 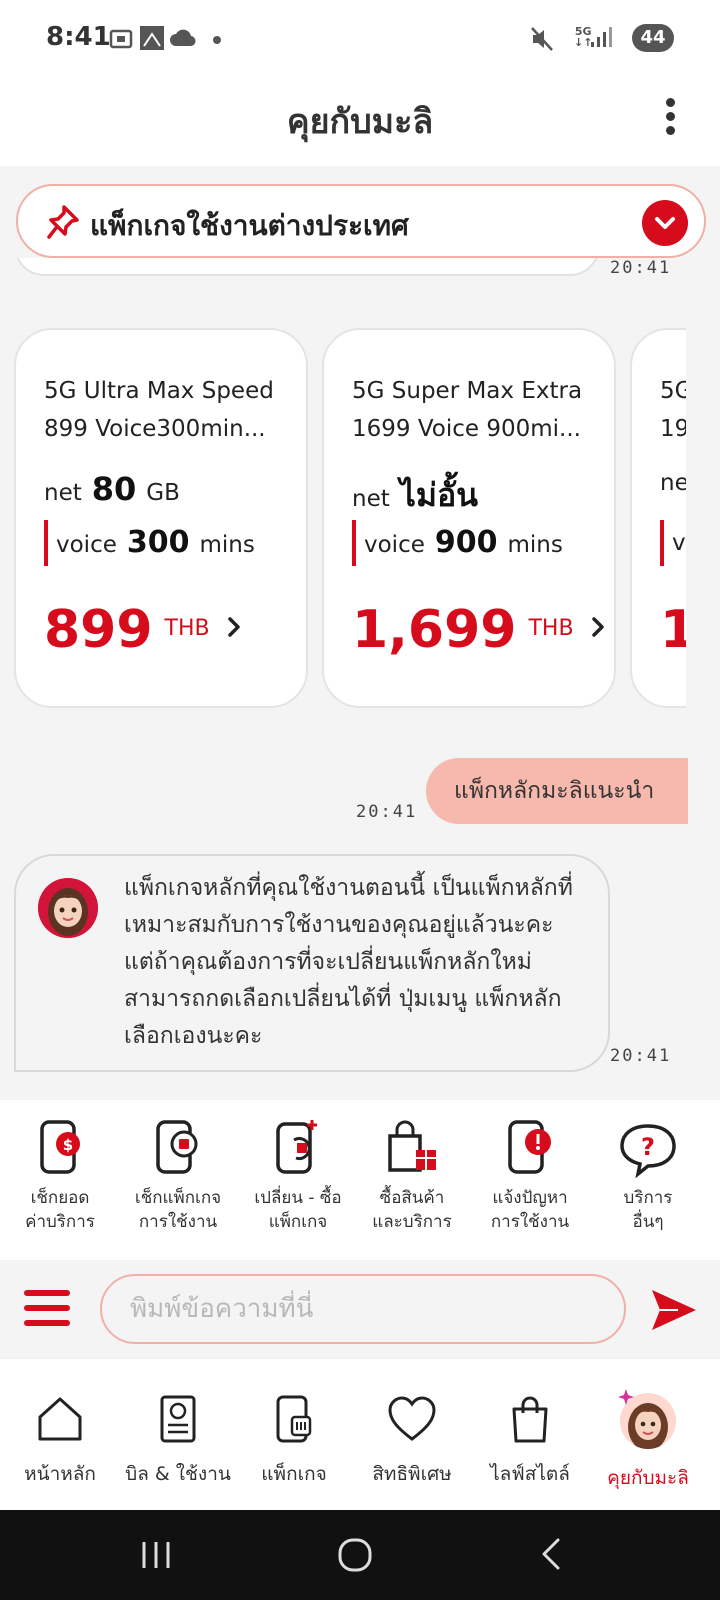 I want to click on package-voice-allowance: vo, so click(x=673, y=543).